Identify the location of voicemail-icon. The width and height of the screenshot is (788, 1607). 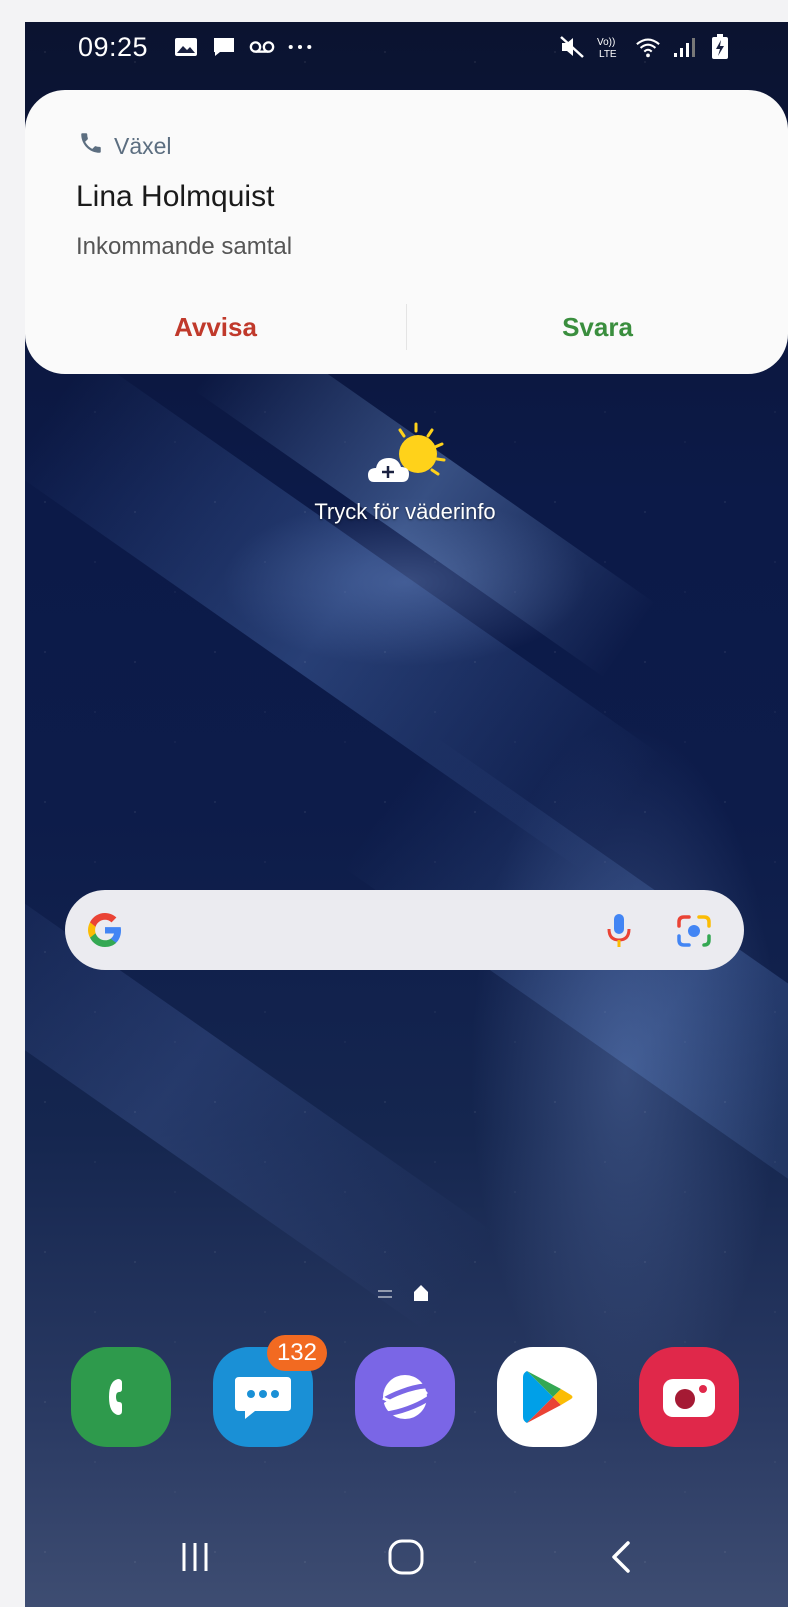
(262, 47).